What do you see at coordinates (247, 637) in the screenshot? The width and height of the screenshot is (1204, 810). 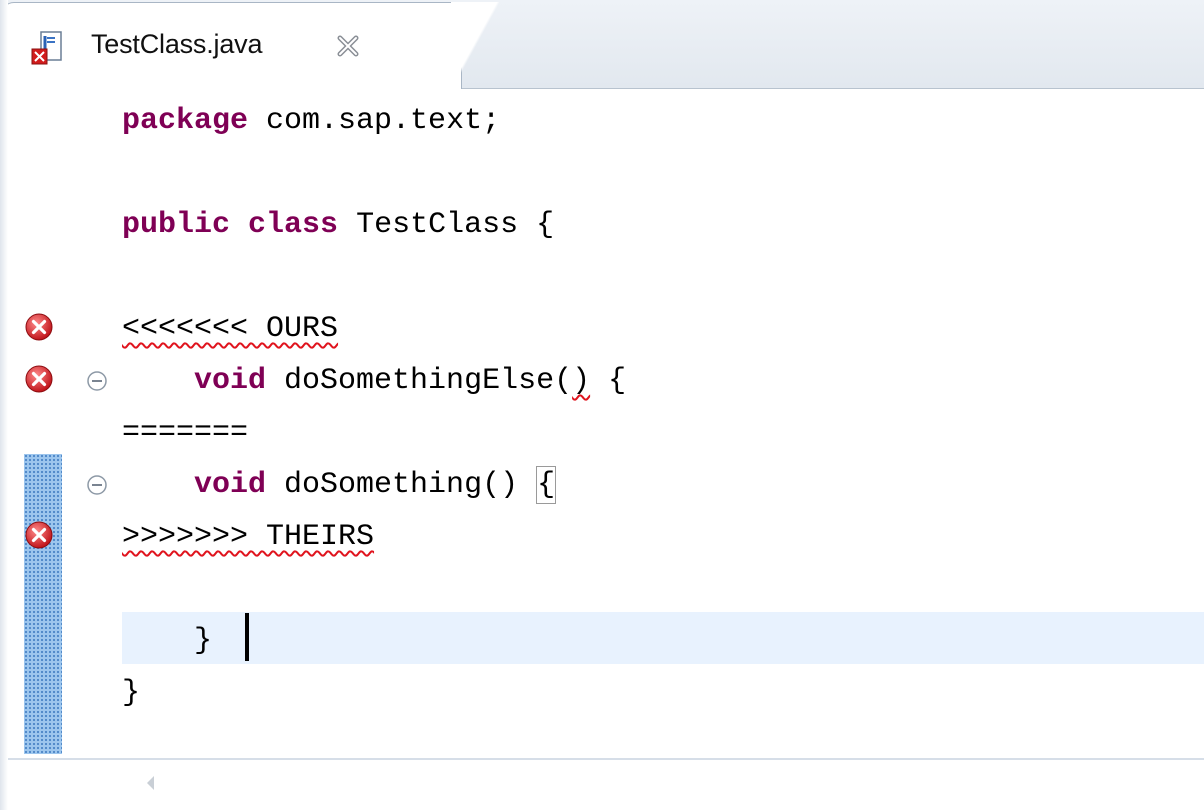 I see `text-caret` at bounding box center [247, 637].